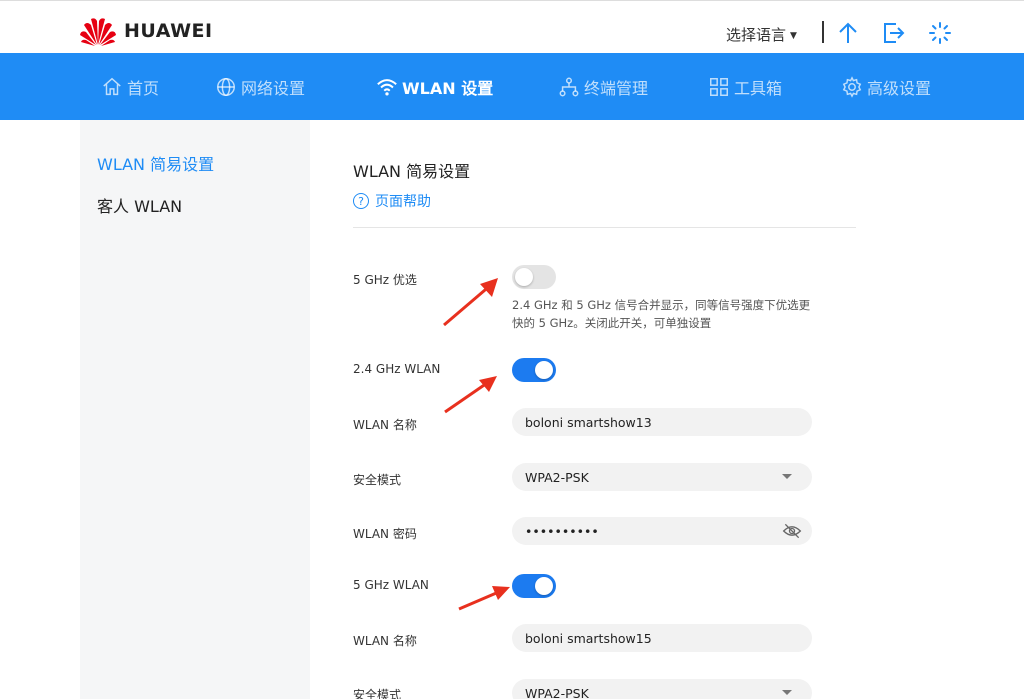  Describe the element at coordinates (377, 480) in the screenshot. I see `wlan24-security-label: 安全模式` at that location.